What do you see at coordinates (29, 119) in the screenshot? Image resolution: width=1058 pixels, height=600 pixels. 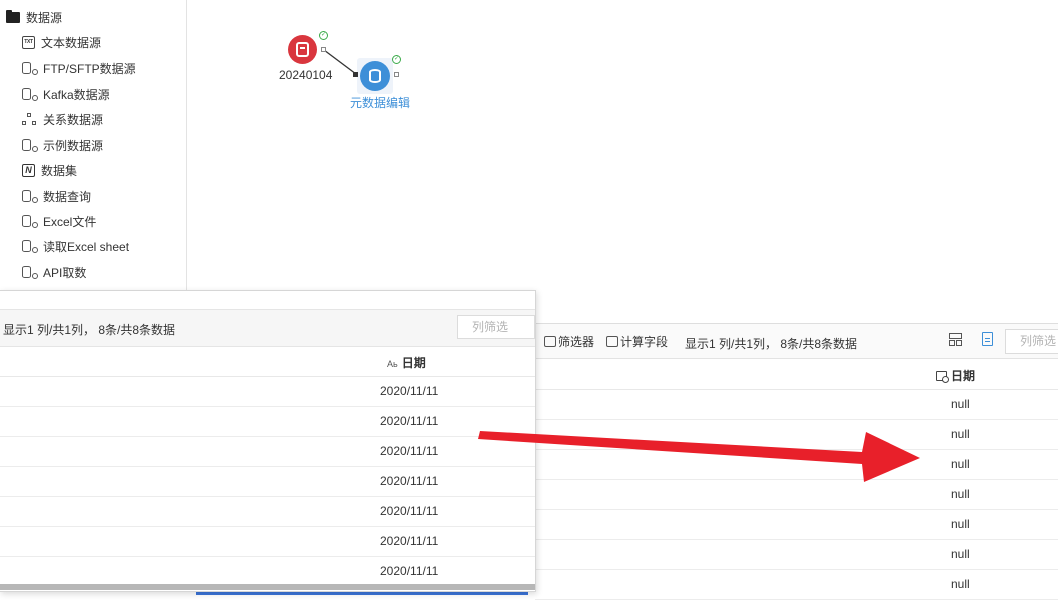 I see `relational-icon` at bounding box center [29, 119].